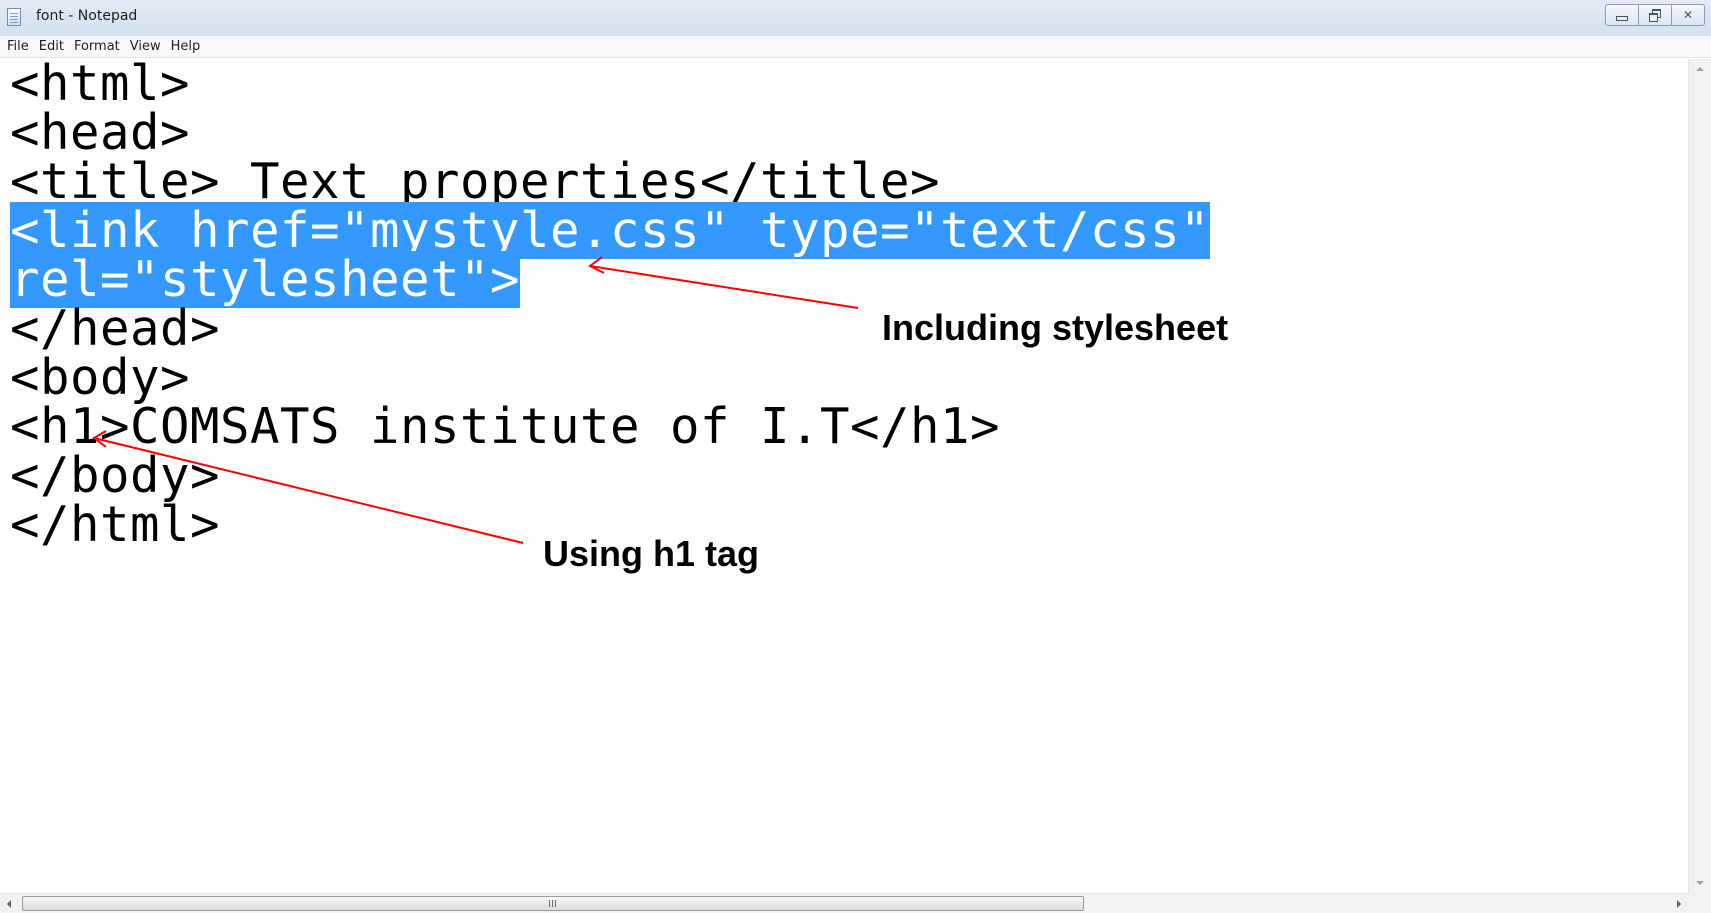  I want to click on grip-icon, so click(553, 903).